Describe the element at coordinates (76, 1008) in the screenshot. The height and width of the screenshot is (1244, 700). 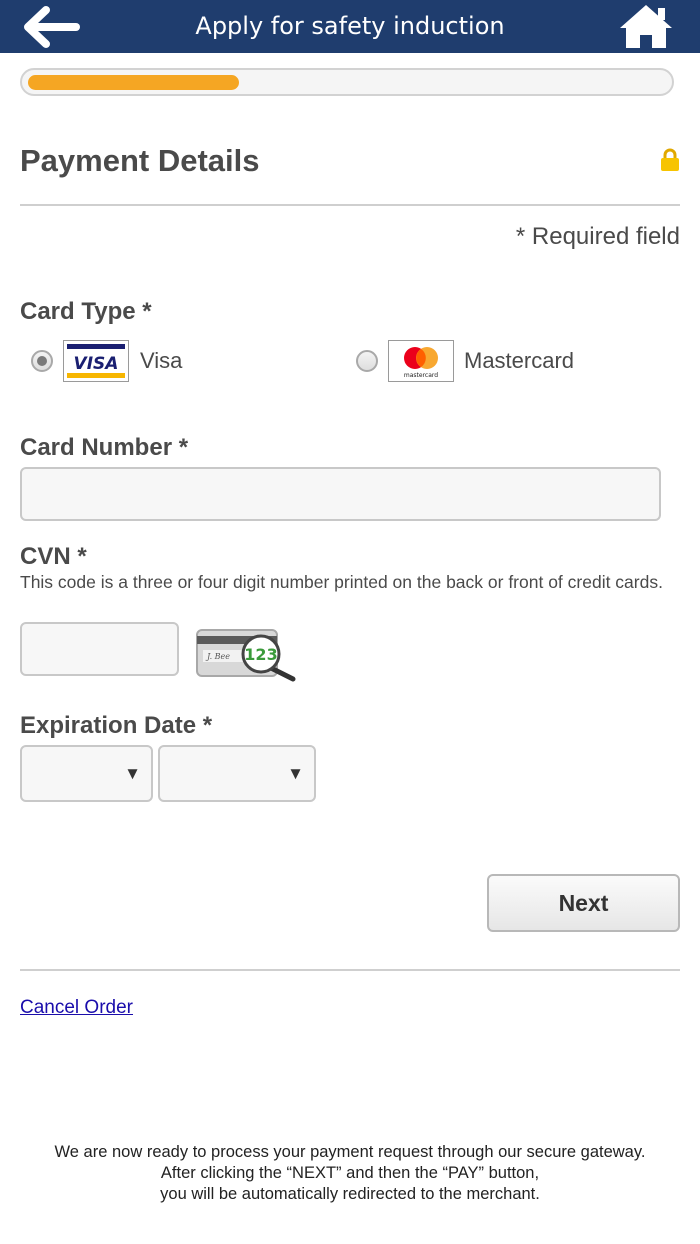
I see `cancel-order-link: Cancel Order` at that location.